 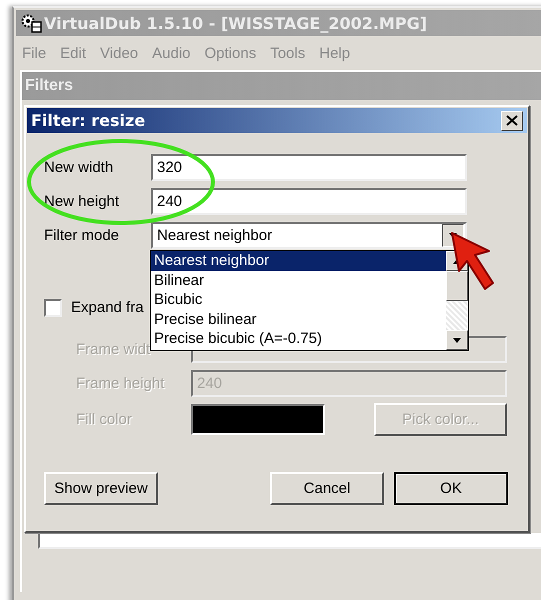 I want to click on window-title: VirtualDub 1.5.10 - [WISSTAGE_2002.MPG], so click(x=236, y=23).